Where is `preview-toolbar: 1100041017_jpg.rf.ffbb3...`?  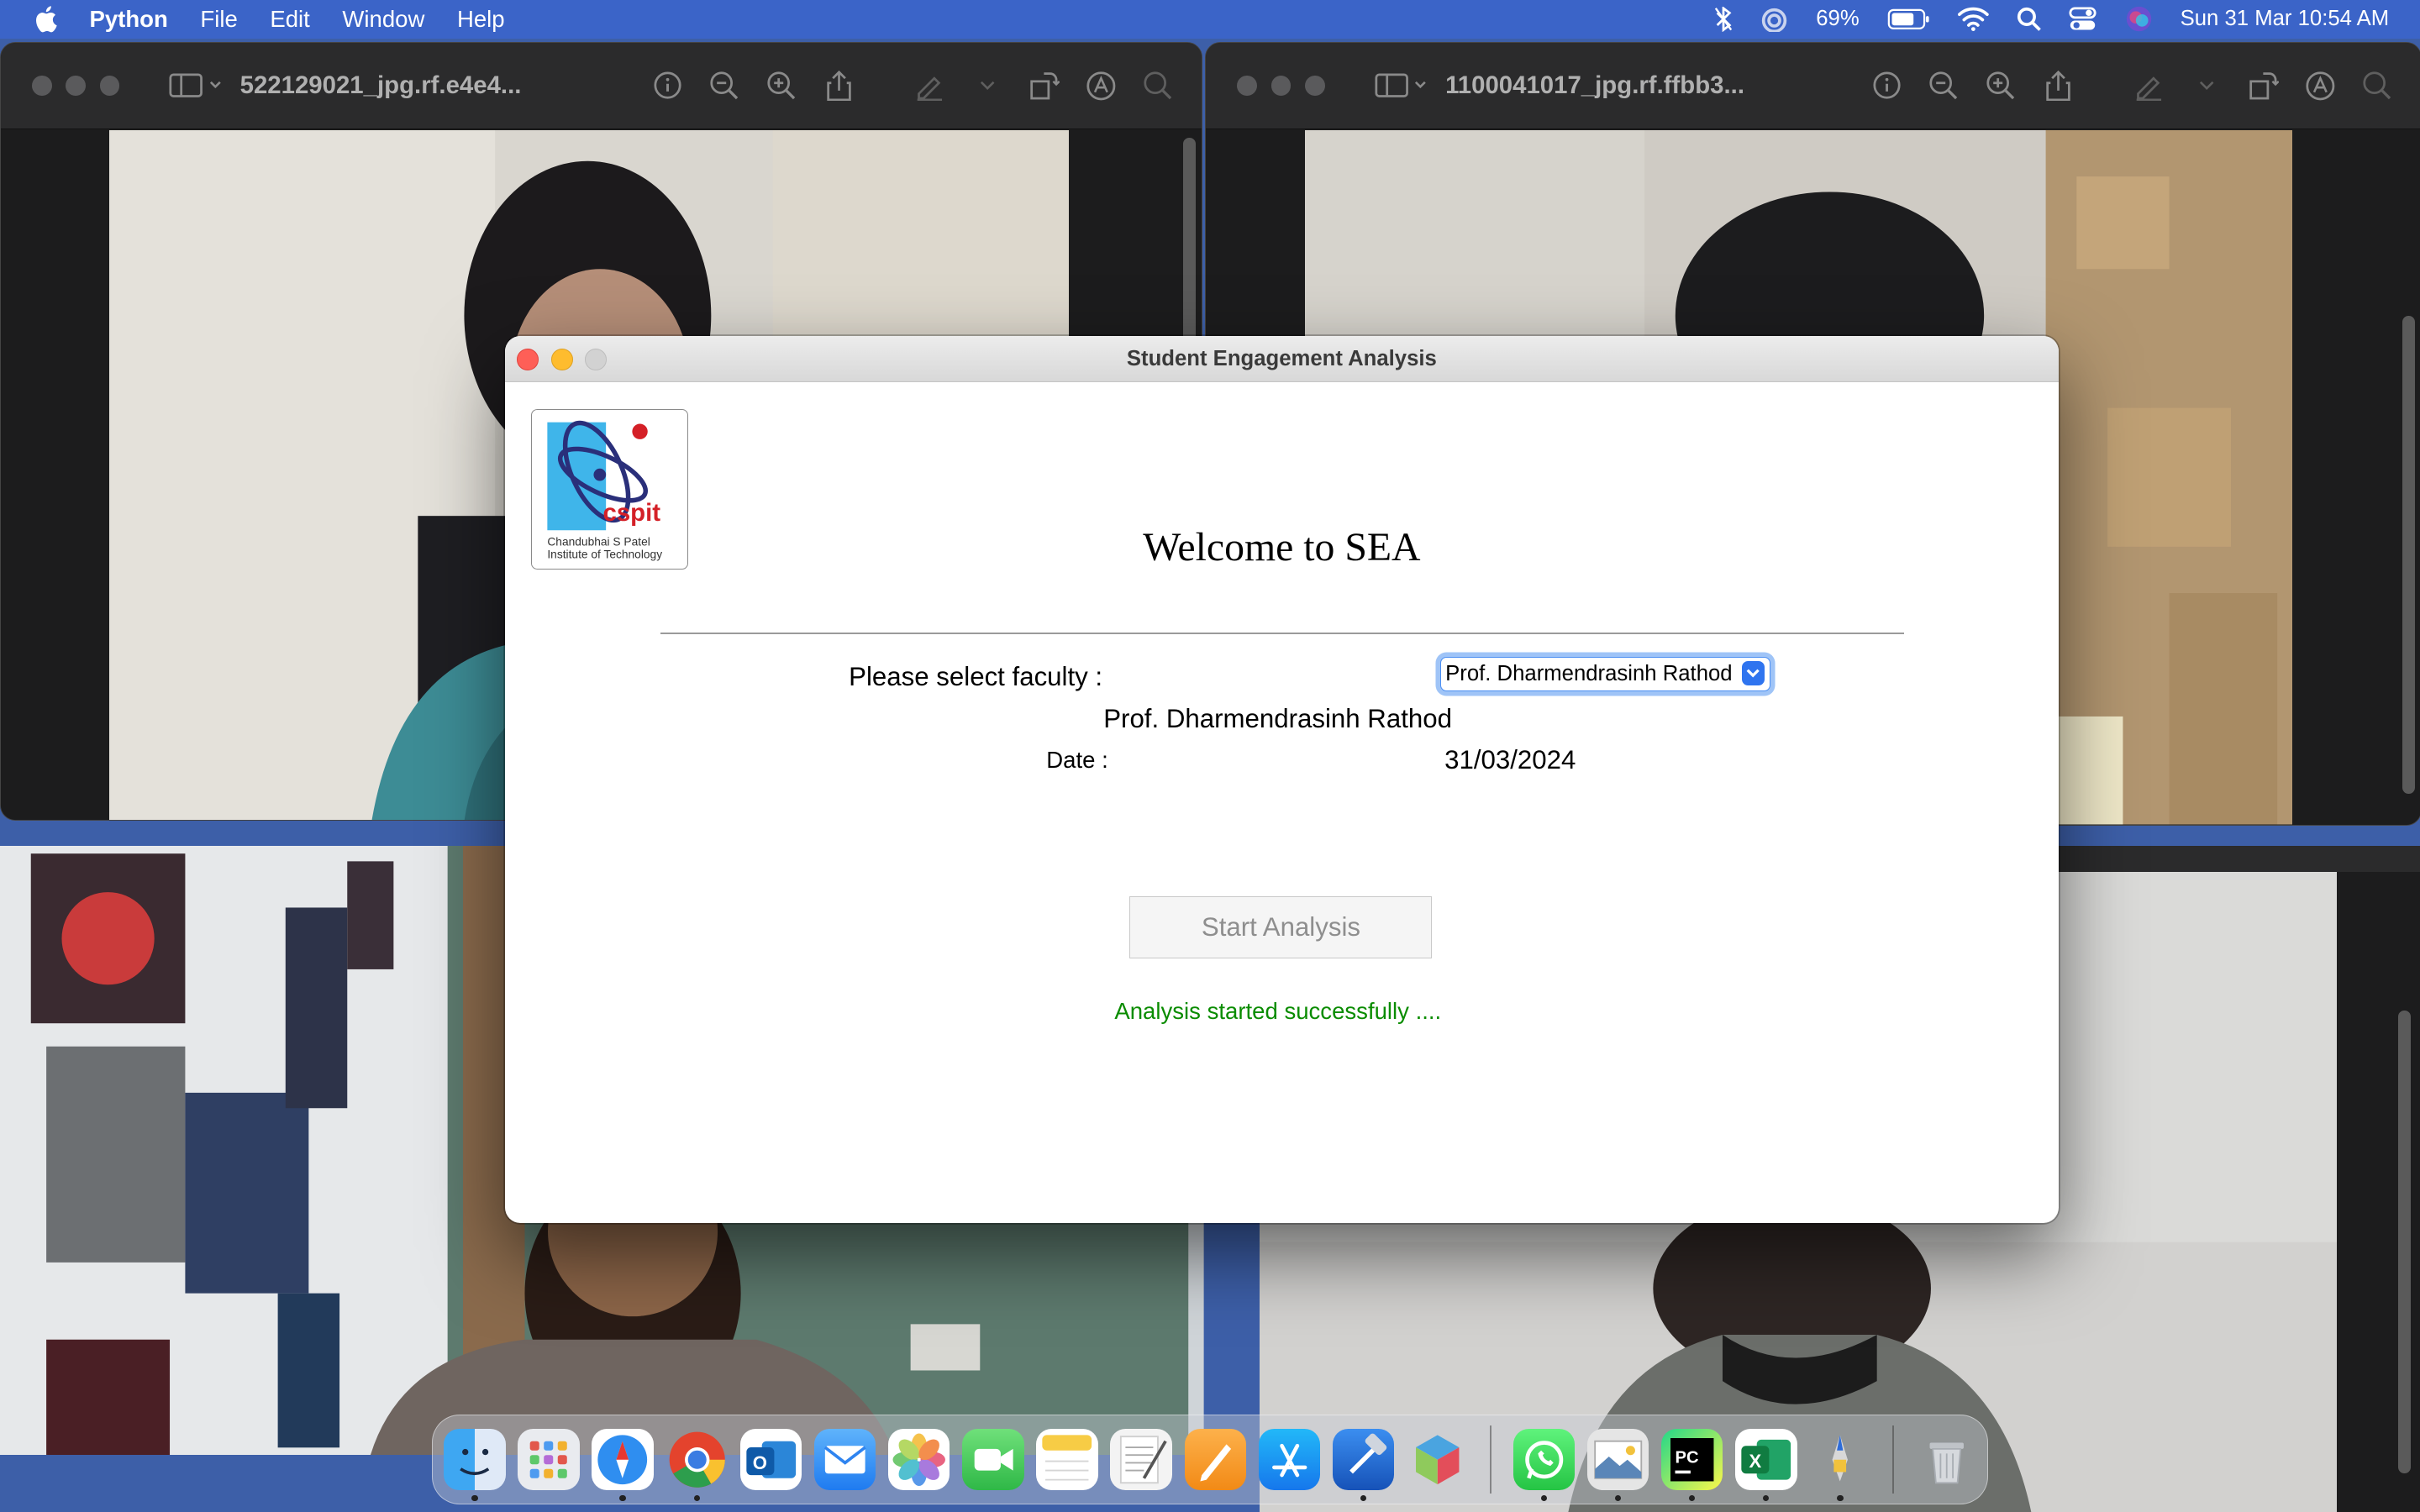
preview-toolbar: 1100041017_jpg.rf.ffbb3... is located at coordinates (1813, 86).